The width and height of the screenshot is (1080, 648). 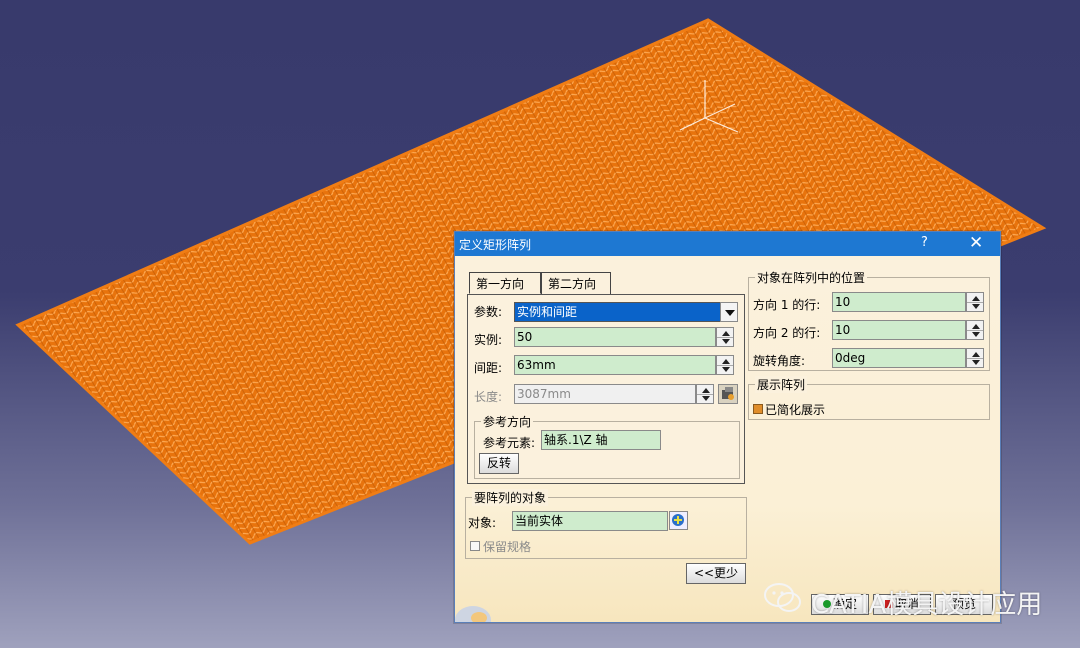 What do you see at coordinates (843, 302) in the screenshot?
I see `row1-value: 10` at bounding box center [843, 302].